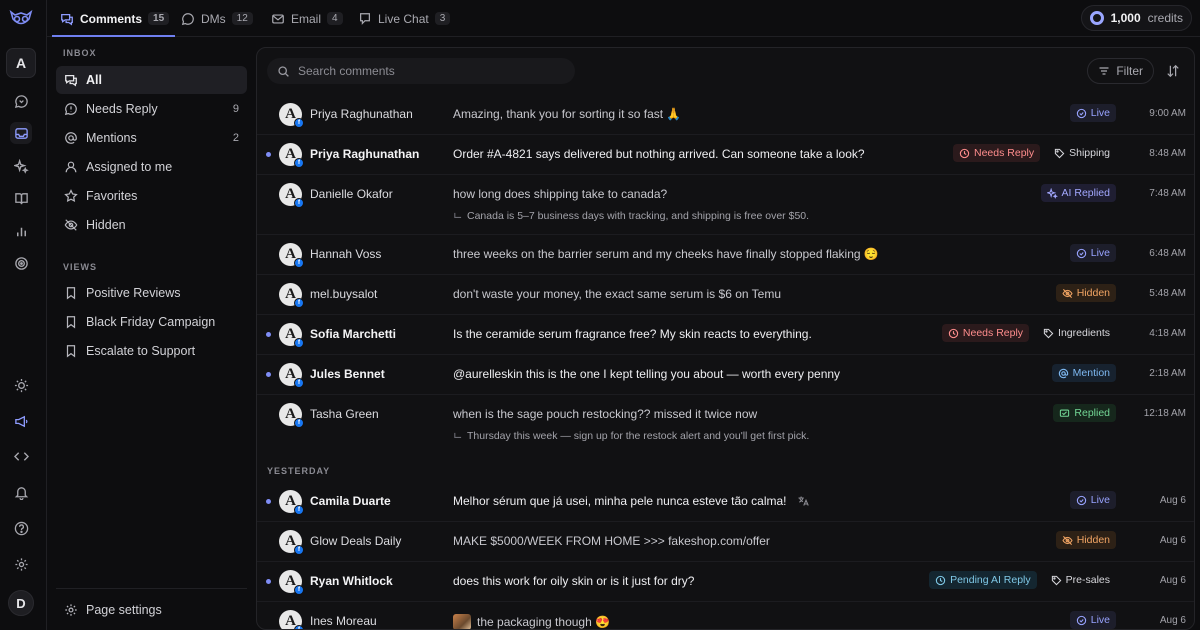 Image resolution: width=1200 pixels, height=630 pixels. I want to click on tag-group: Mention, so click(1083, 373).